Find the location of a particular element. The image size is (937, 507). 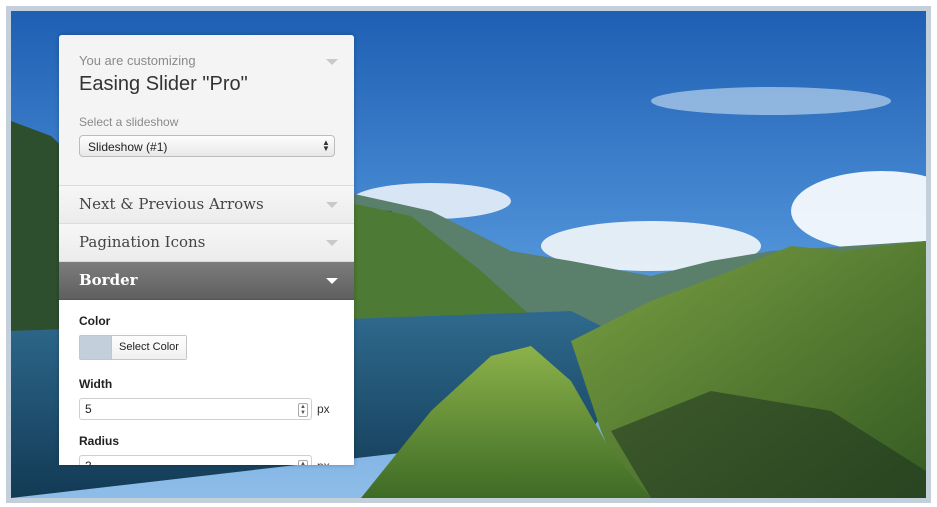

color-label: Color is located at coordinates (95, 321).